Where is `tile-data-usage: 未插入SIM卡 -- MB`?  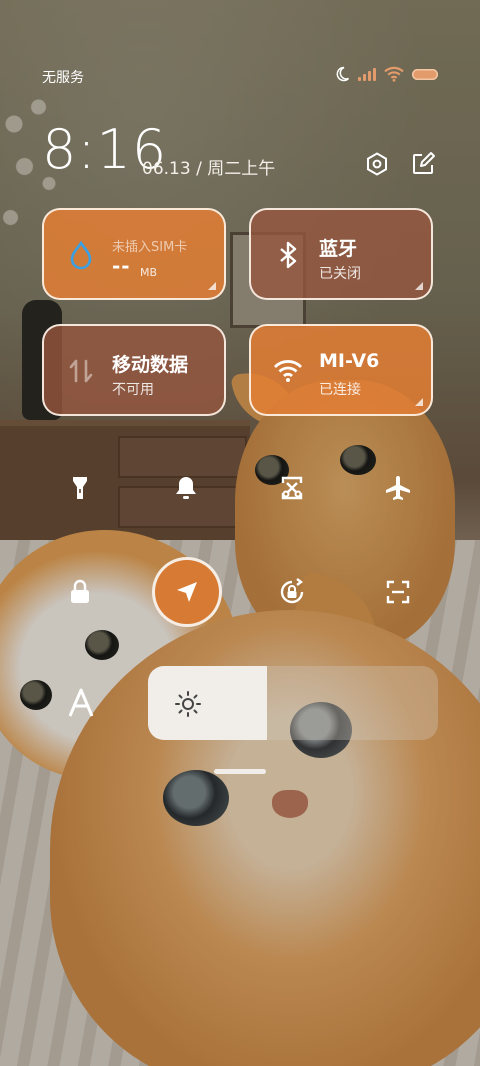 tile-data-usage: 未插入SIM卡 -- MB is located at coordinates (134, 254).